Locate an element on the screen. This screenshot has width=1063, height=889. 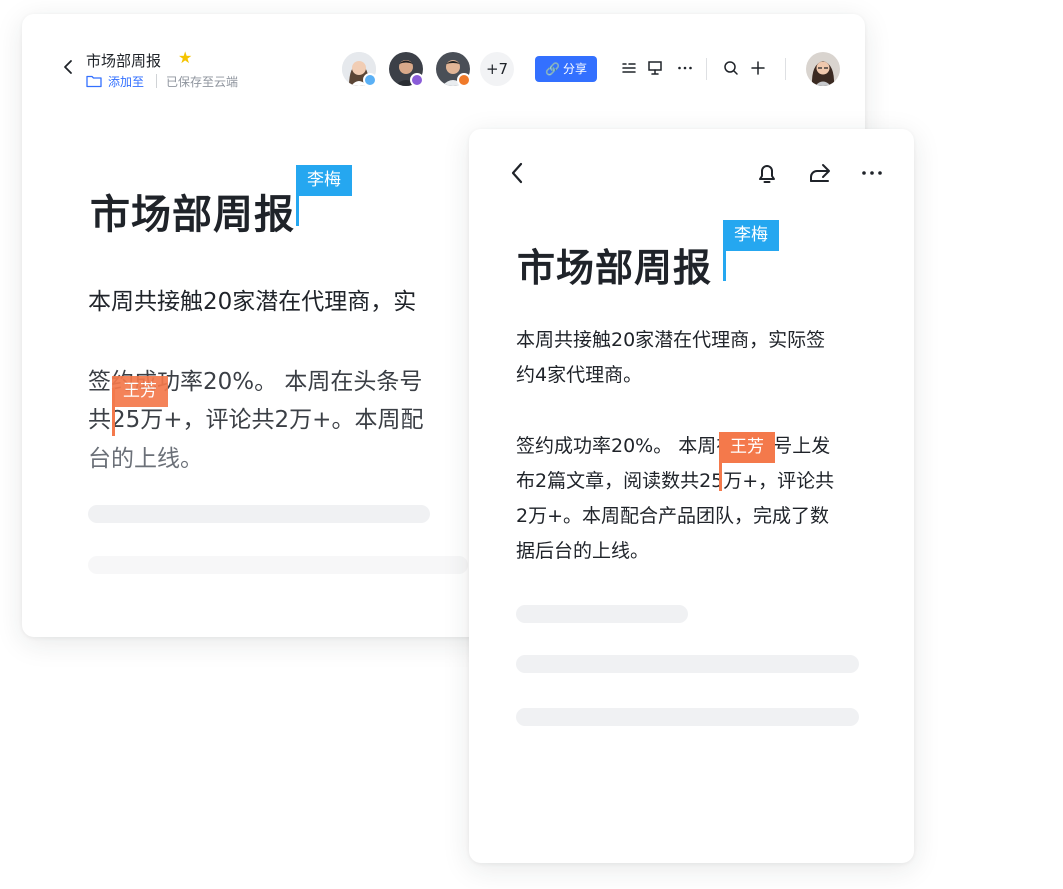
doc-paragraph-line: 台的上线。 is located at coordinates (145, 459).